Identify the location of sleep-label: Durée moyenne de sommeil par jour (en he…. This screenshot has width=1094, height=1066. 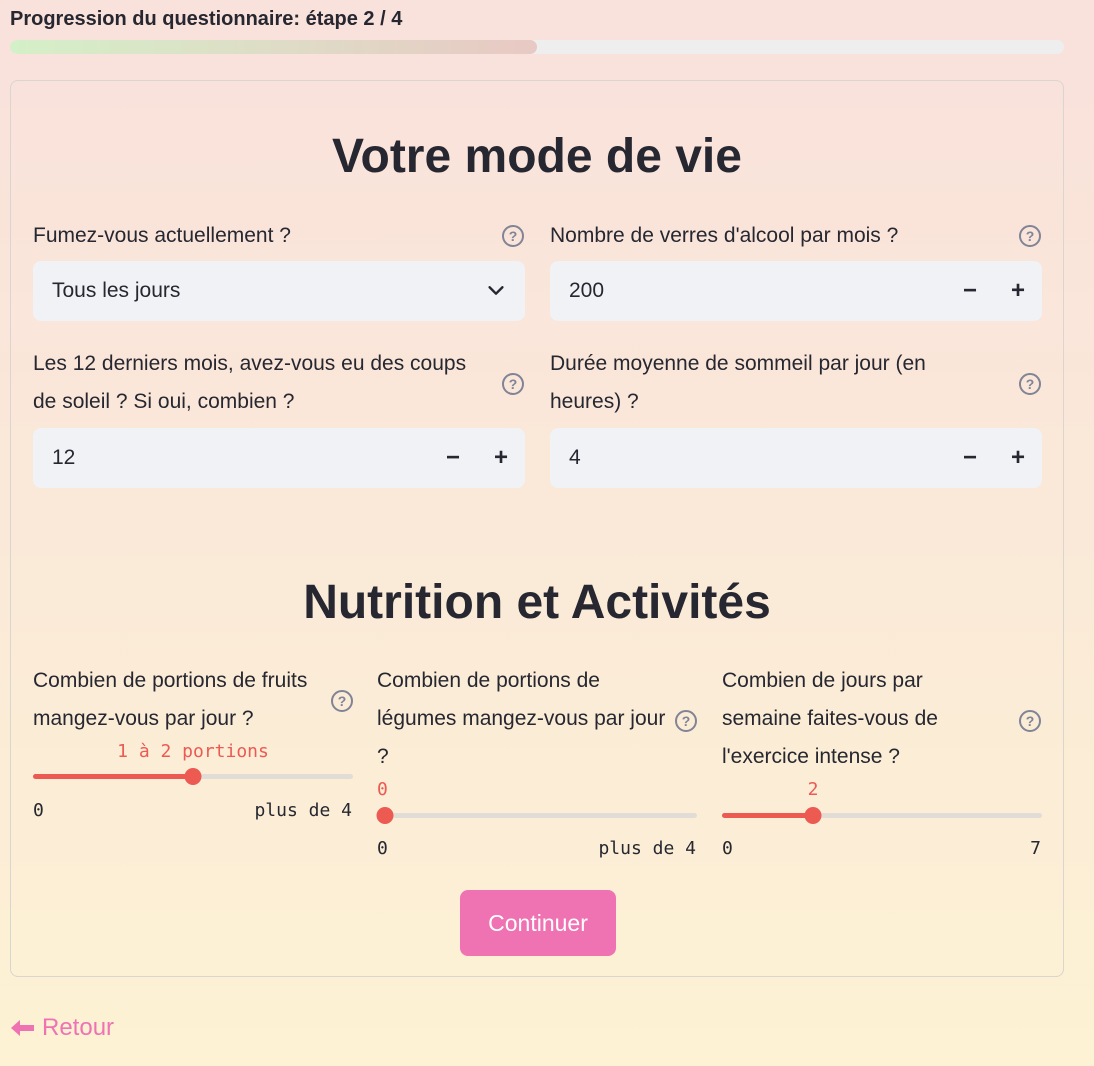
(738, 382).